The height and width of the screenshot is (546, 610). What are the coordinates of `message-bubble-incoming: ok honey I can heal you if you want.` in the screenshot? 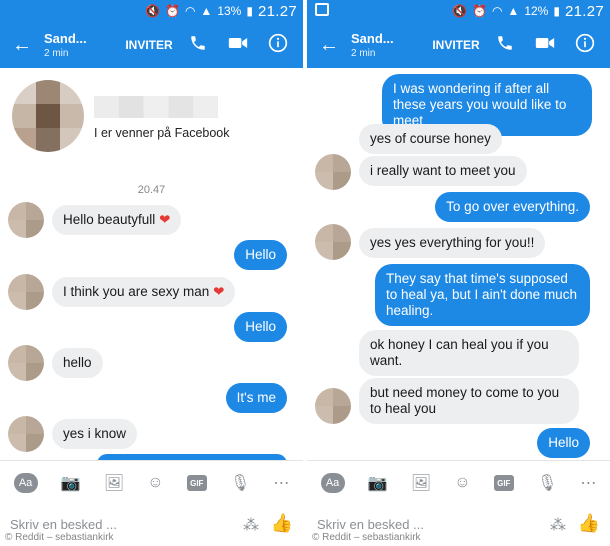 It's located at (469, 353).